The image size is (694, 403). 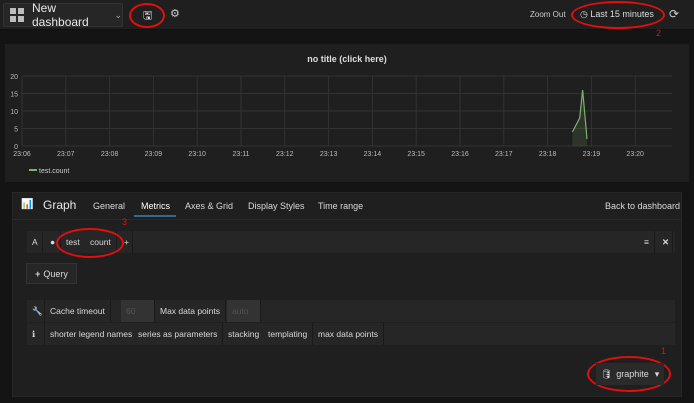 I want to click on tab-display-styles: Display Styles, so click(x=276, y=206).